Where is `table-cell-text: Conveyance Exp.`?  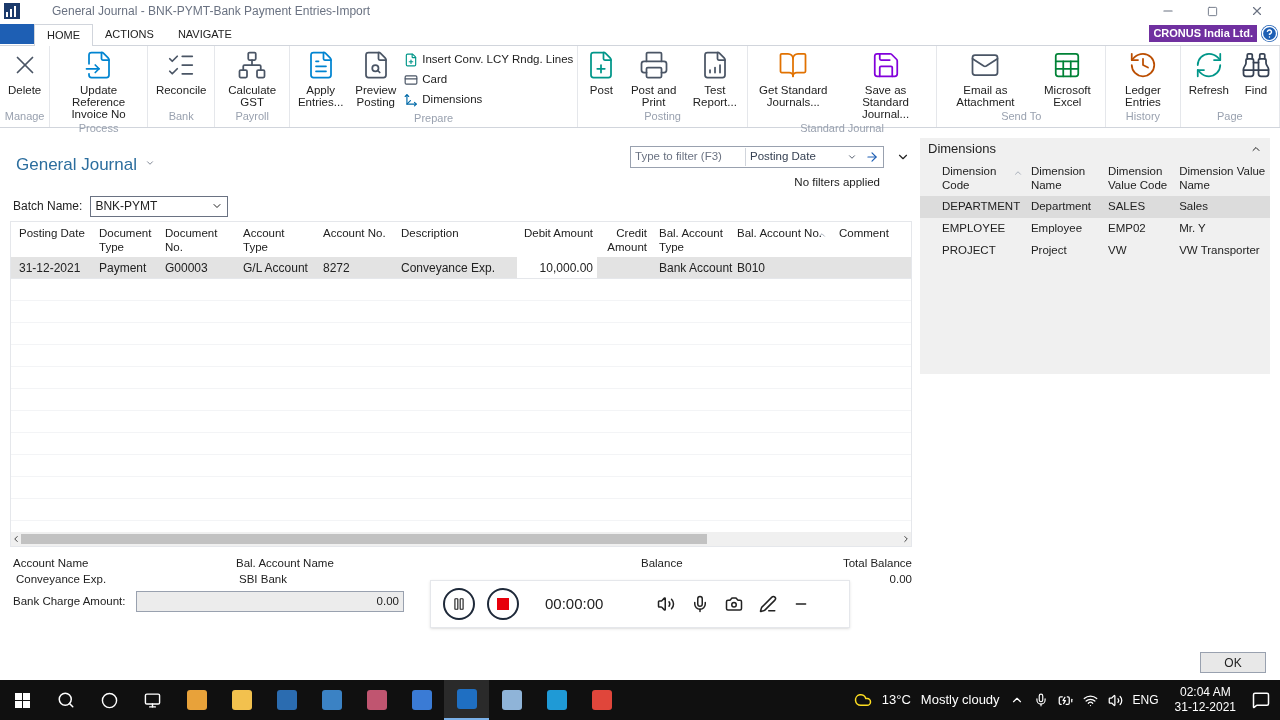
table-cell-text: Conveyance Exp. is located at coordinates (448, 268).